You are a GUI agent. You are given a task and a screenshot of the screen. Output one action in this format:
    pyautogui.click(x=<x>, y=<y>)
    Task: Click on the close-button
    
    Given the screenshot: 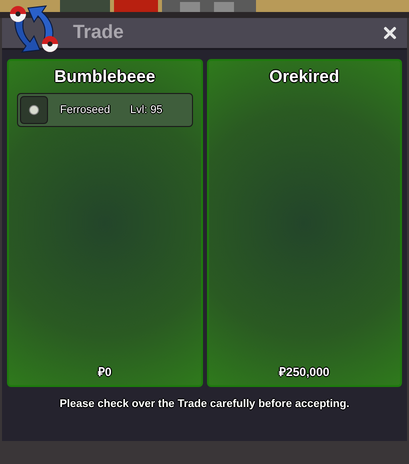 What is the action you would take?
    pyautogui.click(x=390, y=33)
    